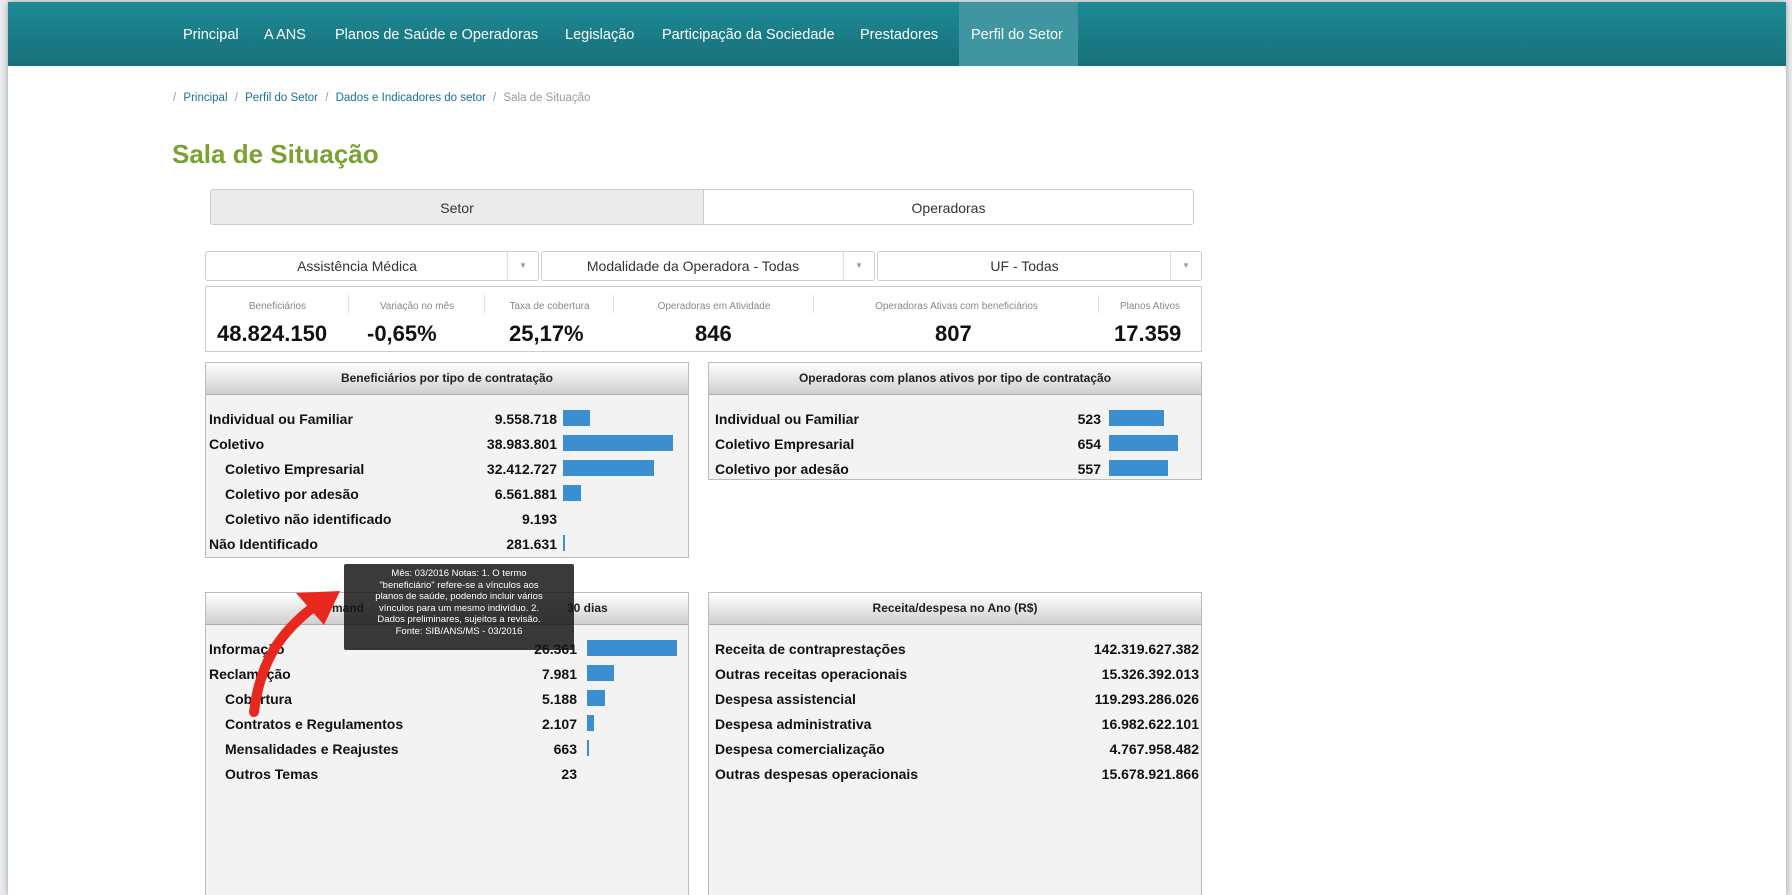 Image resolution: width=1792 pixels, height=895 pixels. Describe the element at coordinates (549, 319) in the screenshot. I see `stat-taxa-cobertura: Taxa de cobertura 25,17%` at that location.